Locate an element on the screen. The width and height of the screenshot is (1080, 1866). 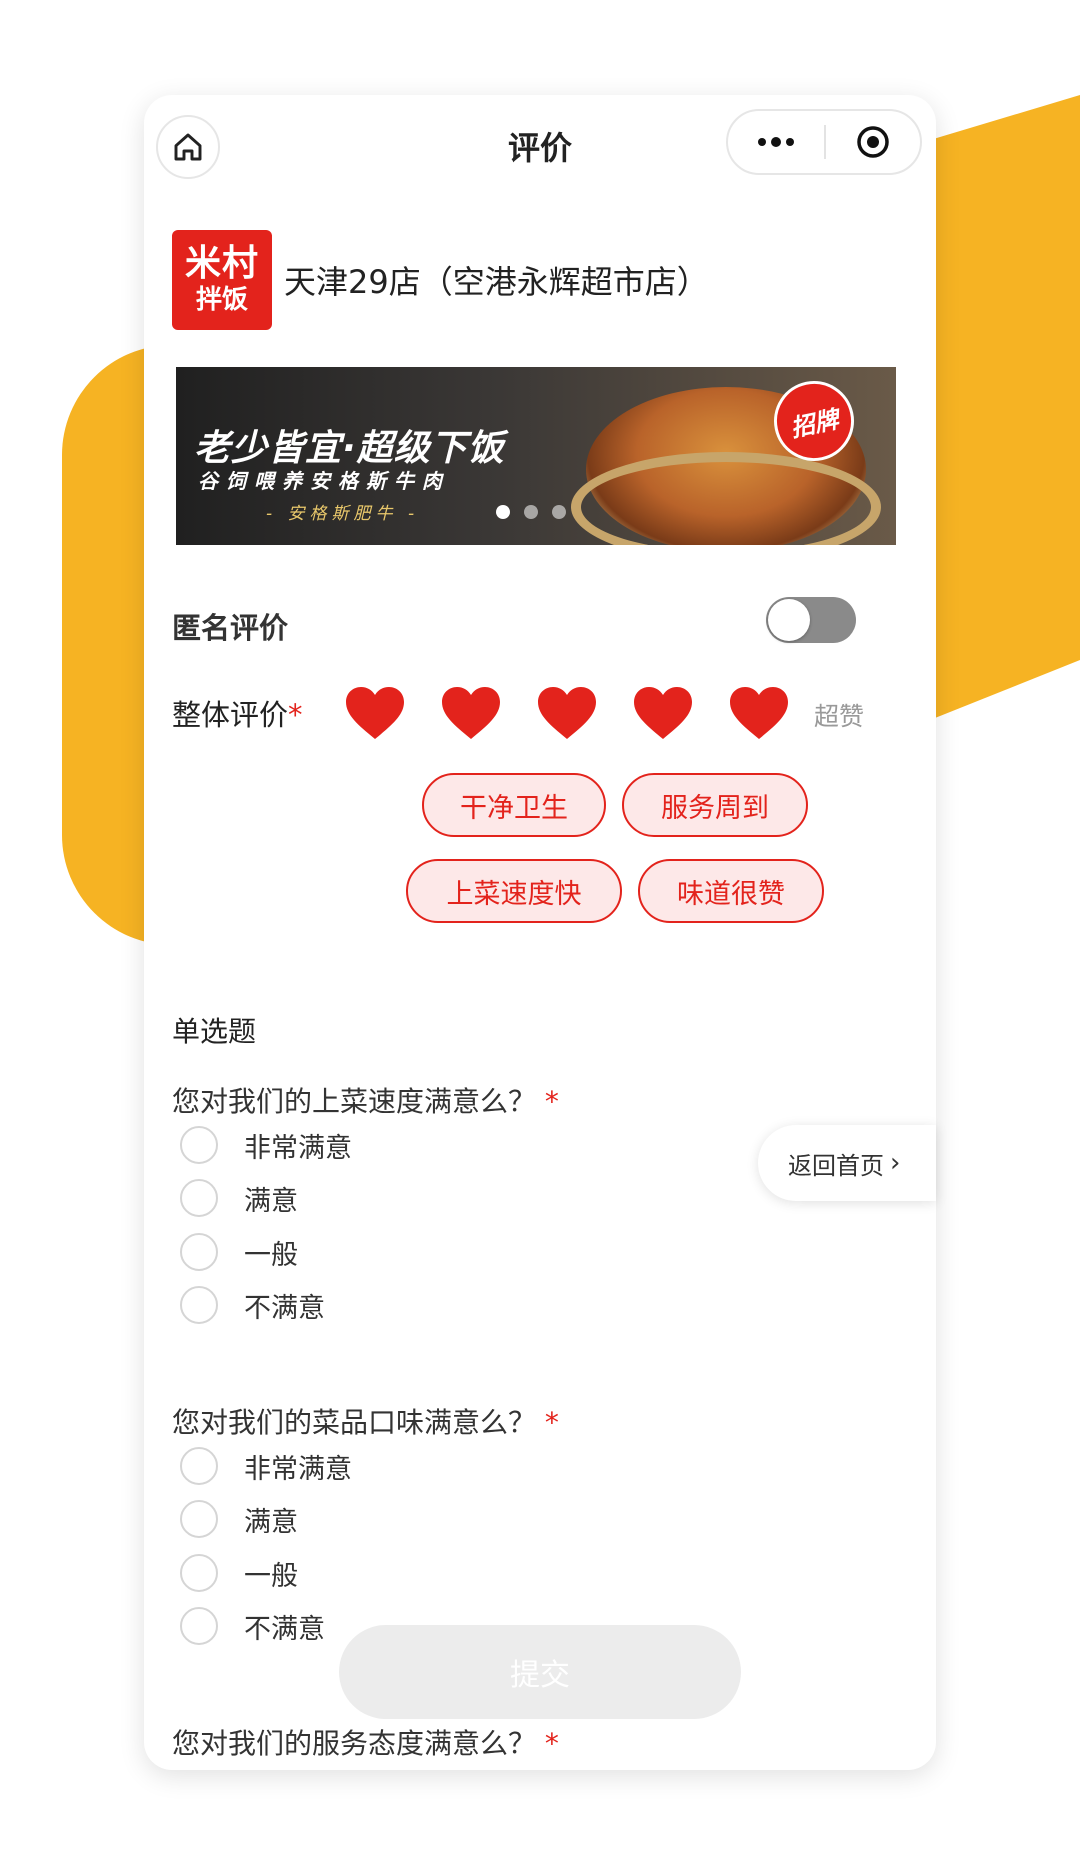
banner-headline: 老少皆宜·超级下饭 is located at coordinates (349, 448).